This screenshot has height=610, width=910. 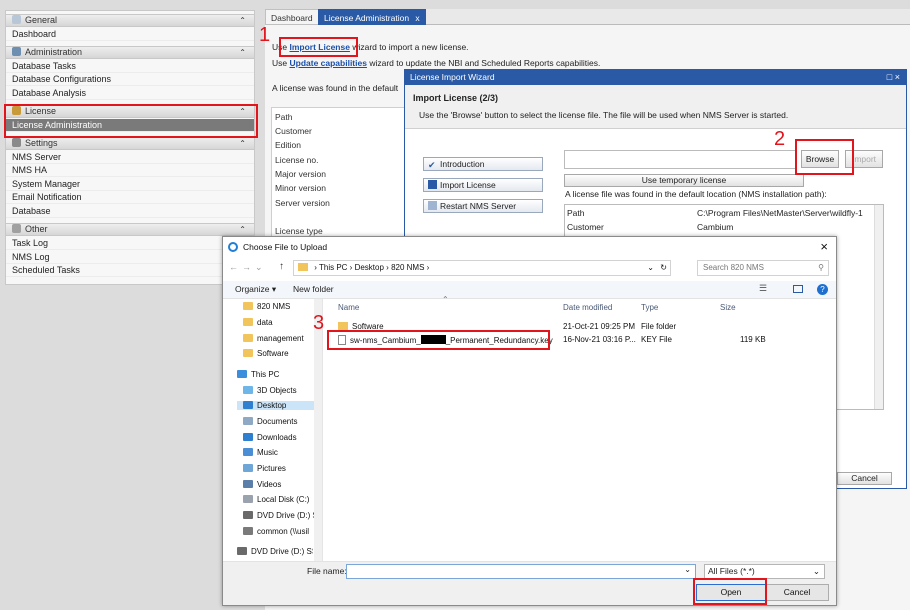 I want to click on highlight-import-license, so click(x=318, y=47).